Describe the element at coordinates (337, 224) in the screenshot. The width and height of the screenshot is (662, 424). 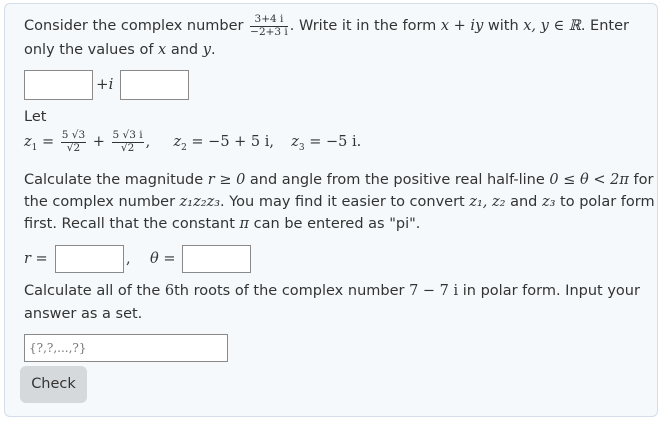
I see `q2-text-pi-hint: can be entered as "pi".` at that location.